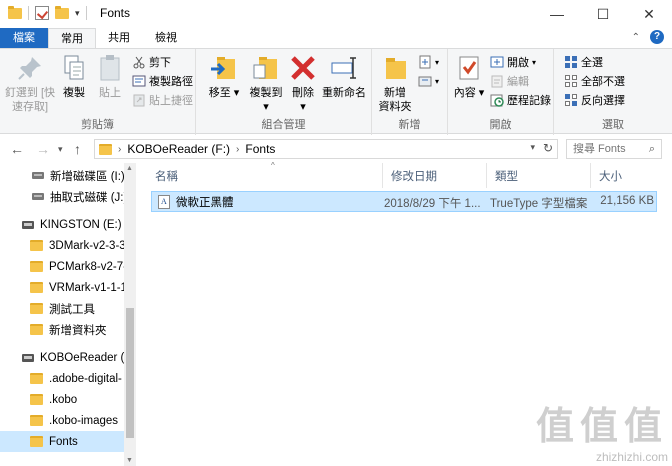 The image size is (672, 466). Describe the element at coordinates (110, 76) in the screenshot. I see `paste-button: 貼上` at that location.